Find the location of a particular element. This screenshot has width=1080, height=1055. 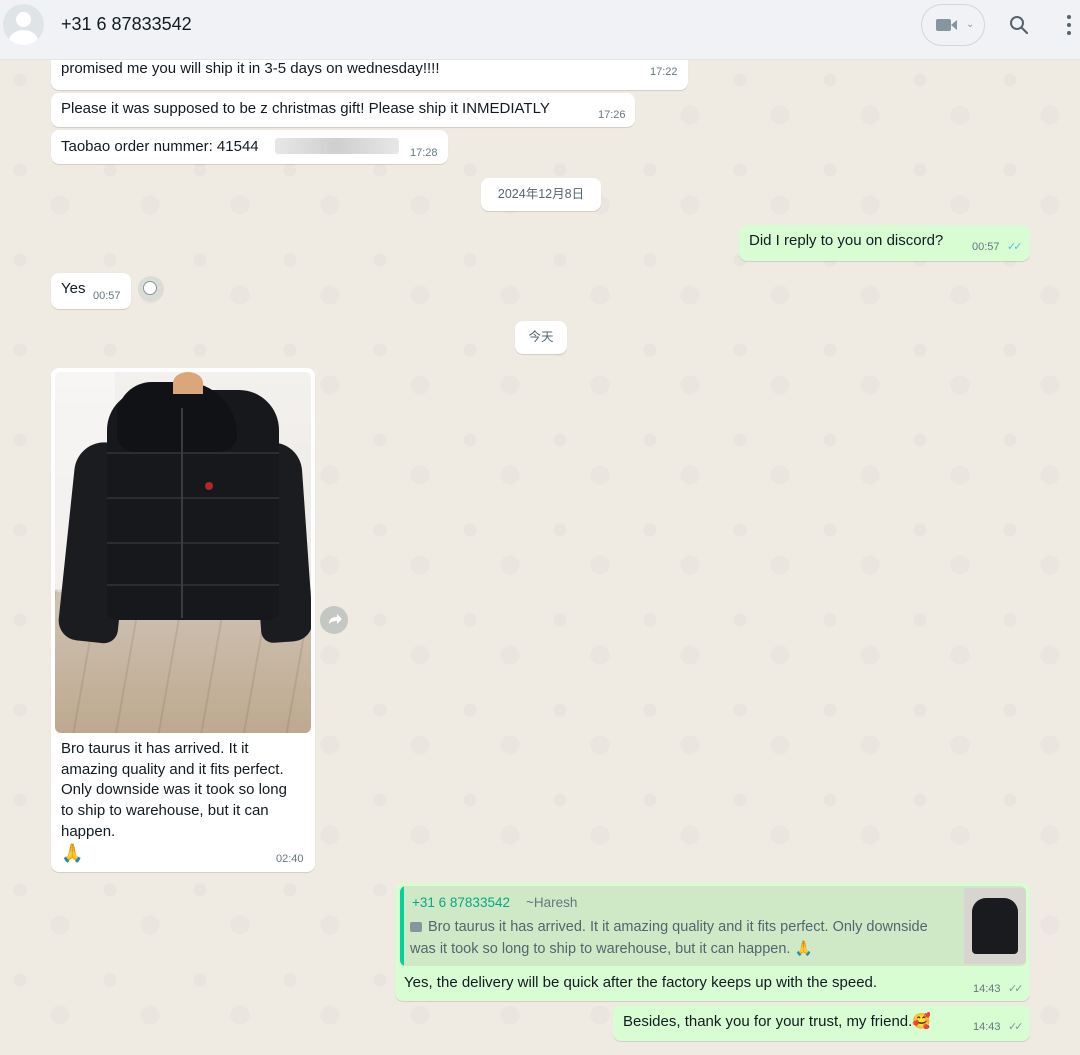

message-time: 02:40 is located at coordinates (290, 859).